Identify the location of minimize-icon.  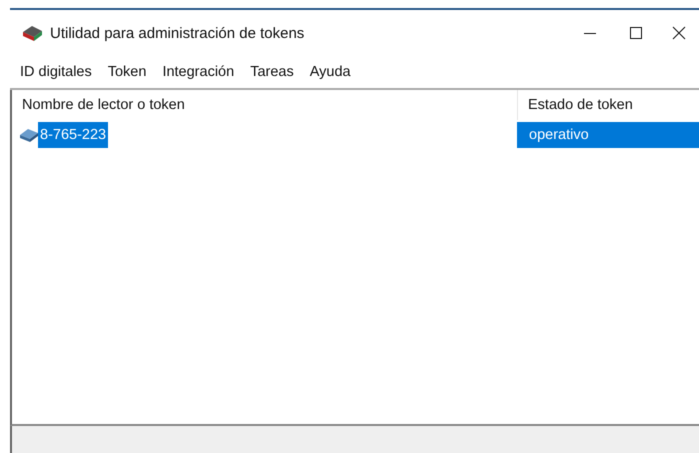
(590, 33).